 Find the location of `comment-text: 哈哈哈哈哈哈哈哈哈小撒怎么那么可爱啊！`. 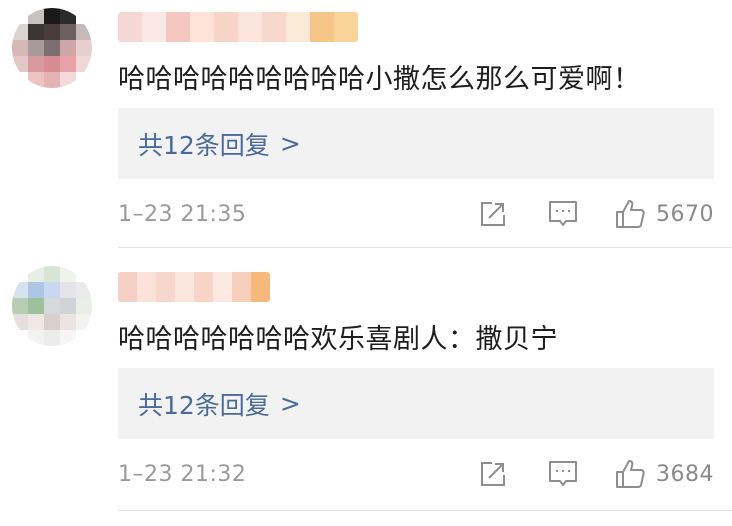

comment-text: 哈哈哈哈哈哈哈哈哈小撒怎么那么可爱啊！ is located at coordinates (379, 79).